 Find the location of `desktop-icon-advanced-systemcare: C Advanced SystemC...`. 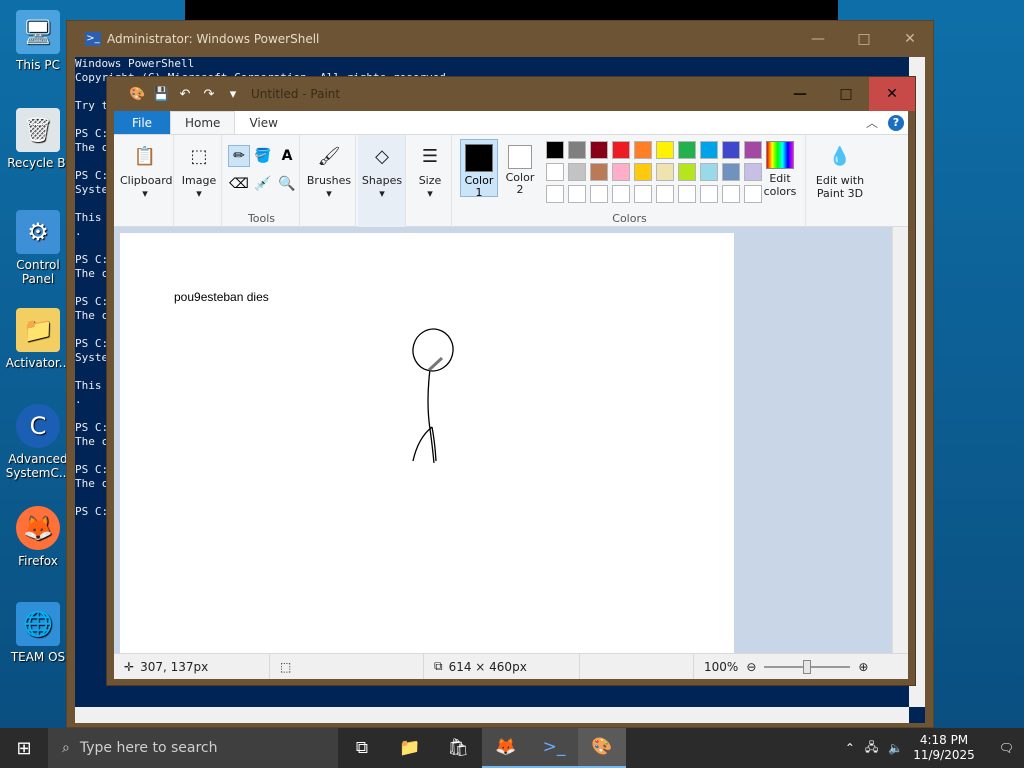

desktop-icon-advanced-systemcare: C Advanced SystemC... is located at coordinates (38, 442).